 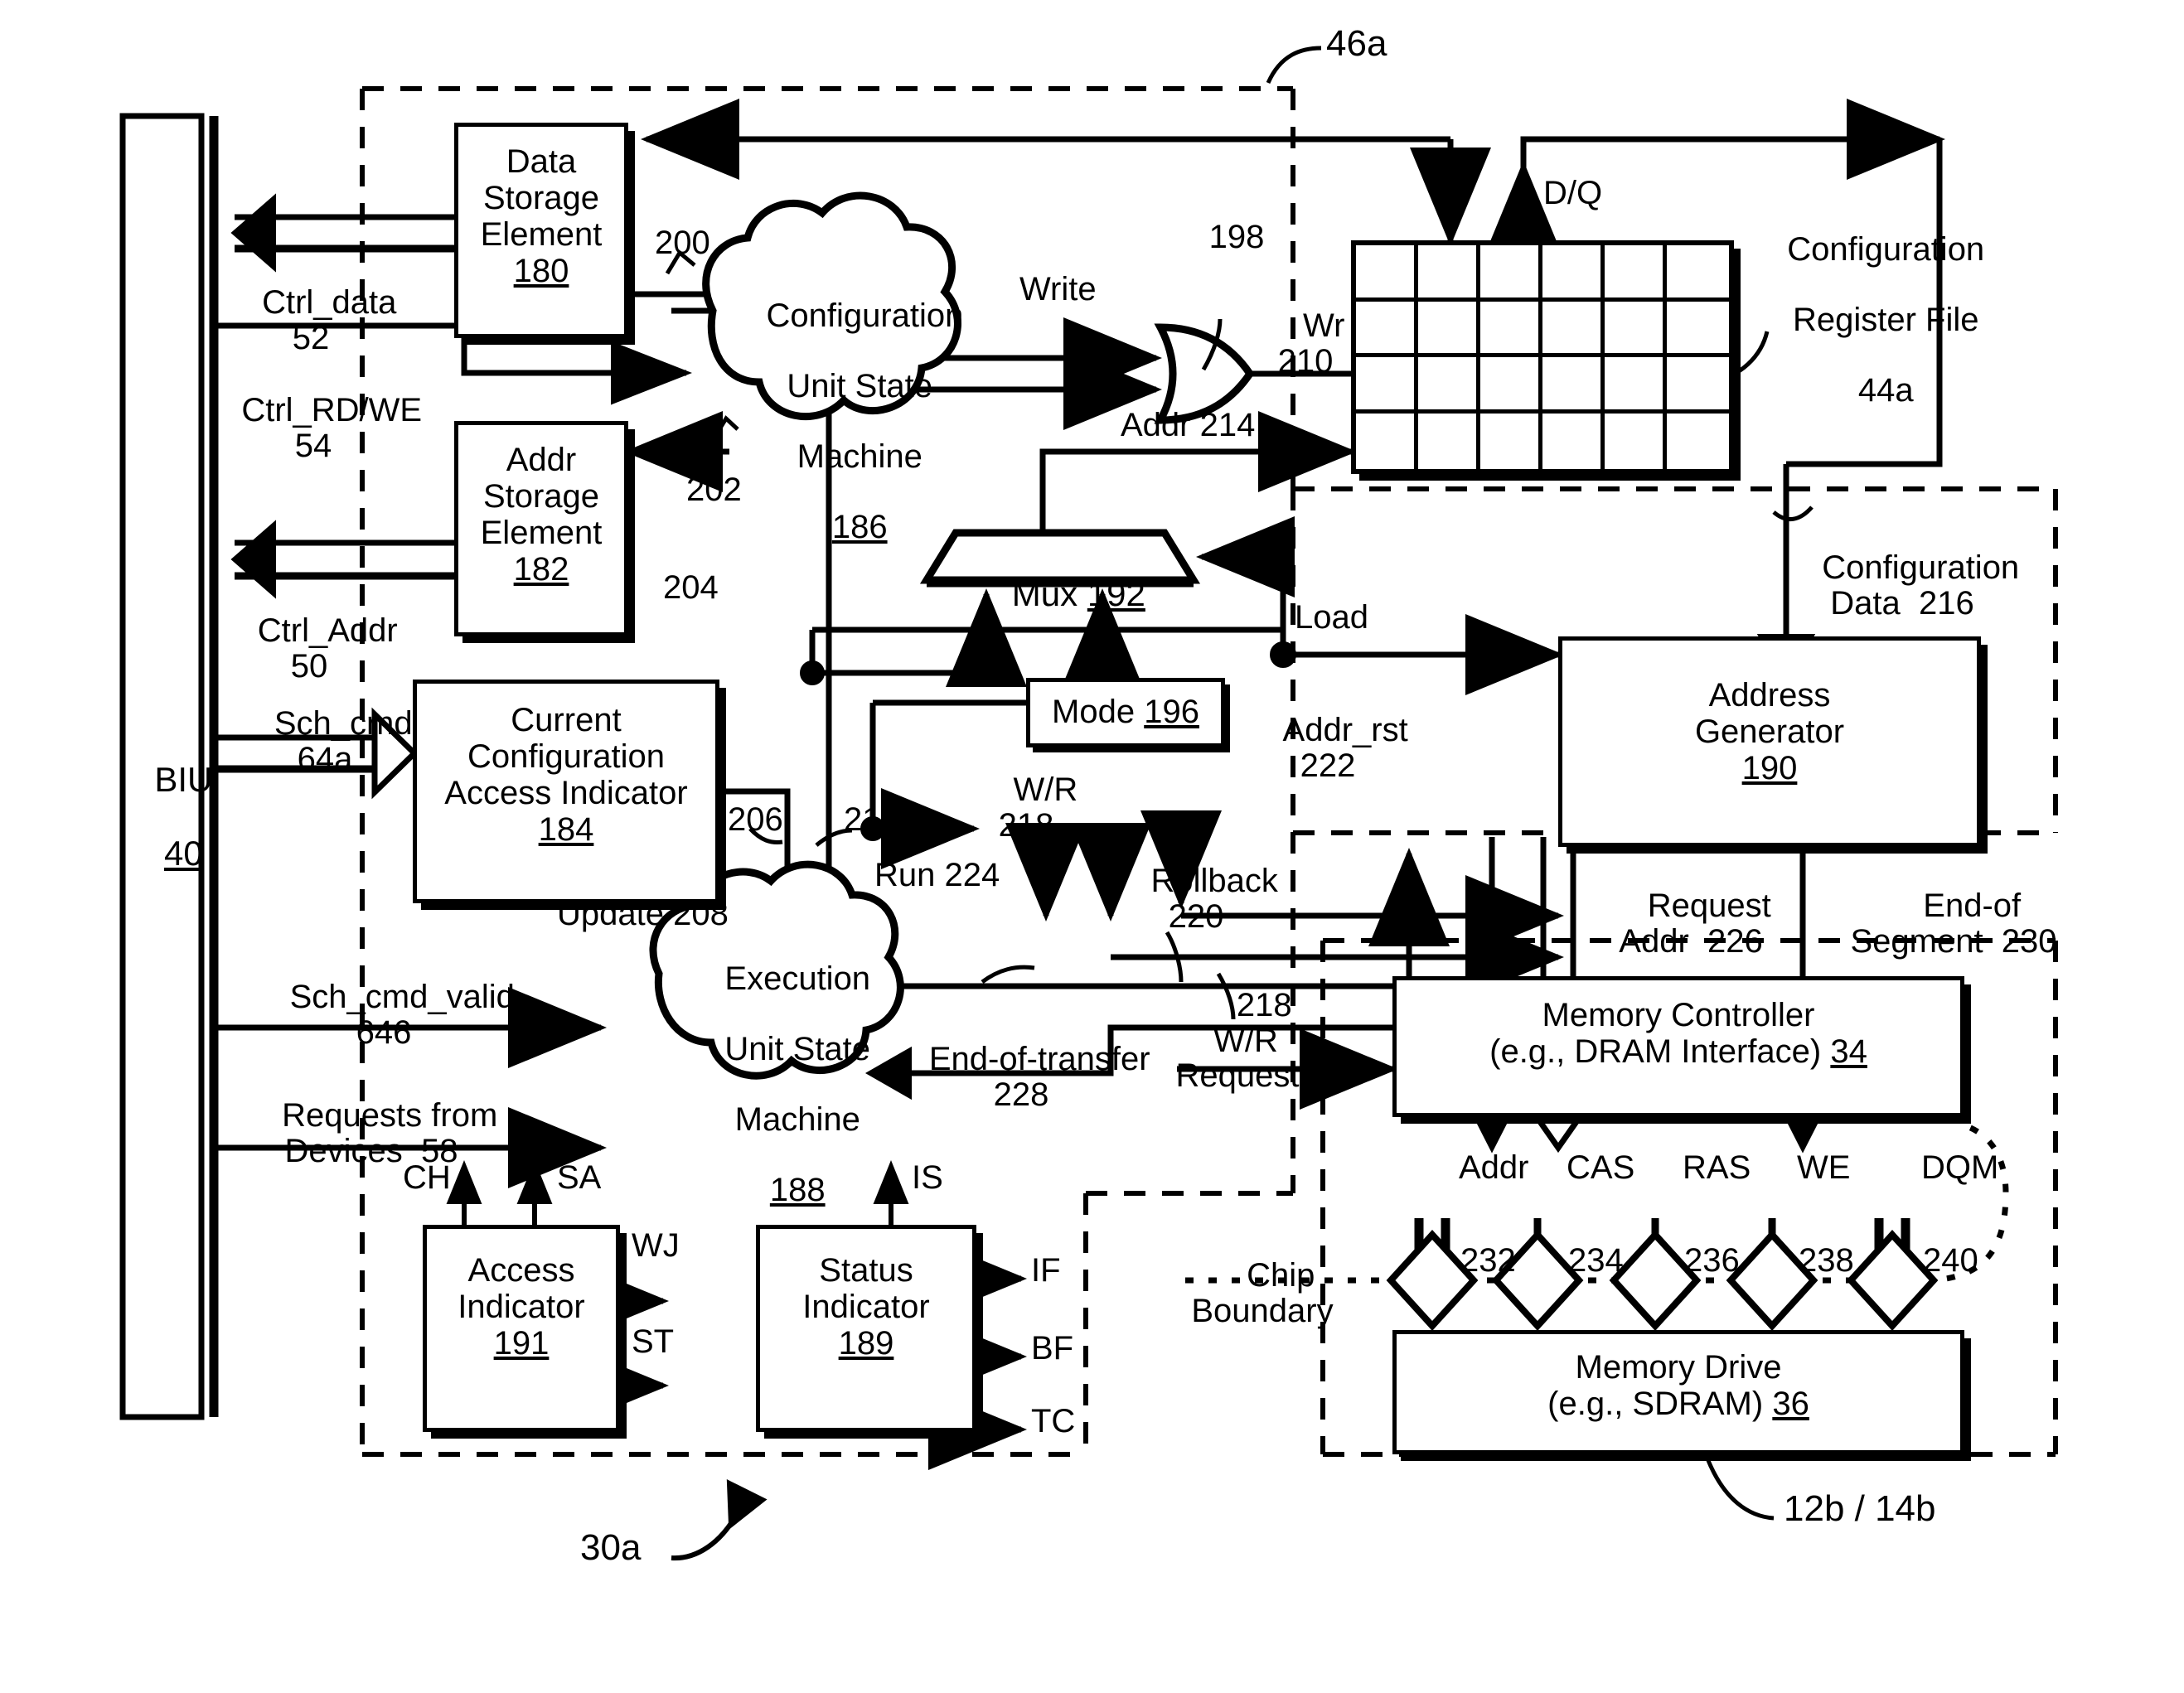 I want to click on mem-output-dqm-label: DQM, so click(x=1960, y=1167).